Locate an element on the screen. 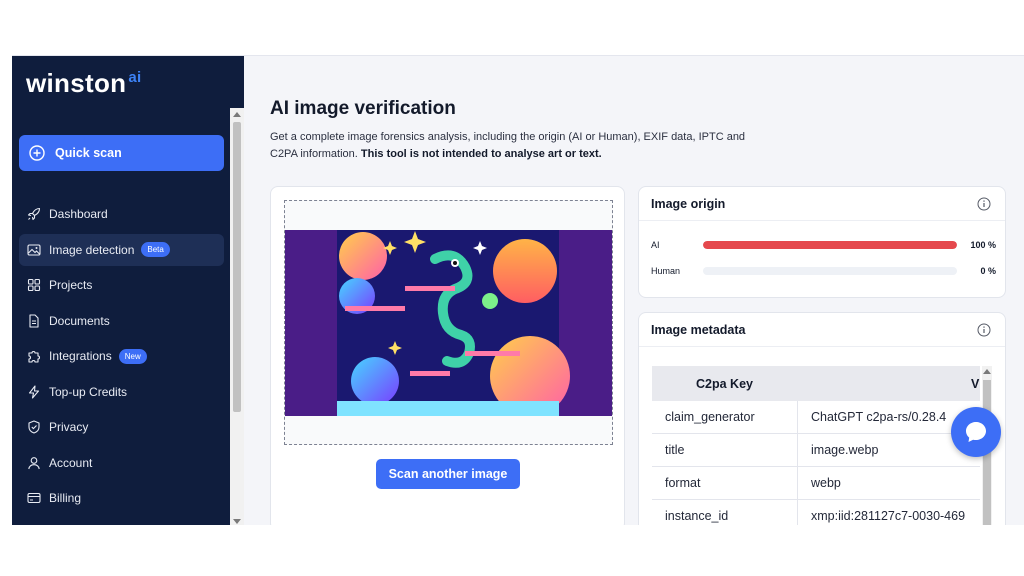  origin-bar-fill is located at coordinates (830, 245).